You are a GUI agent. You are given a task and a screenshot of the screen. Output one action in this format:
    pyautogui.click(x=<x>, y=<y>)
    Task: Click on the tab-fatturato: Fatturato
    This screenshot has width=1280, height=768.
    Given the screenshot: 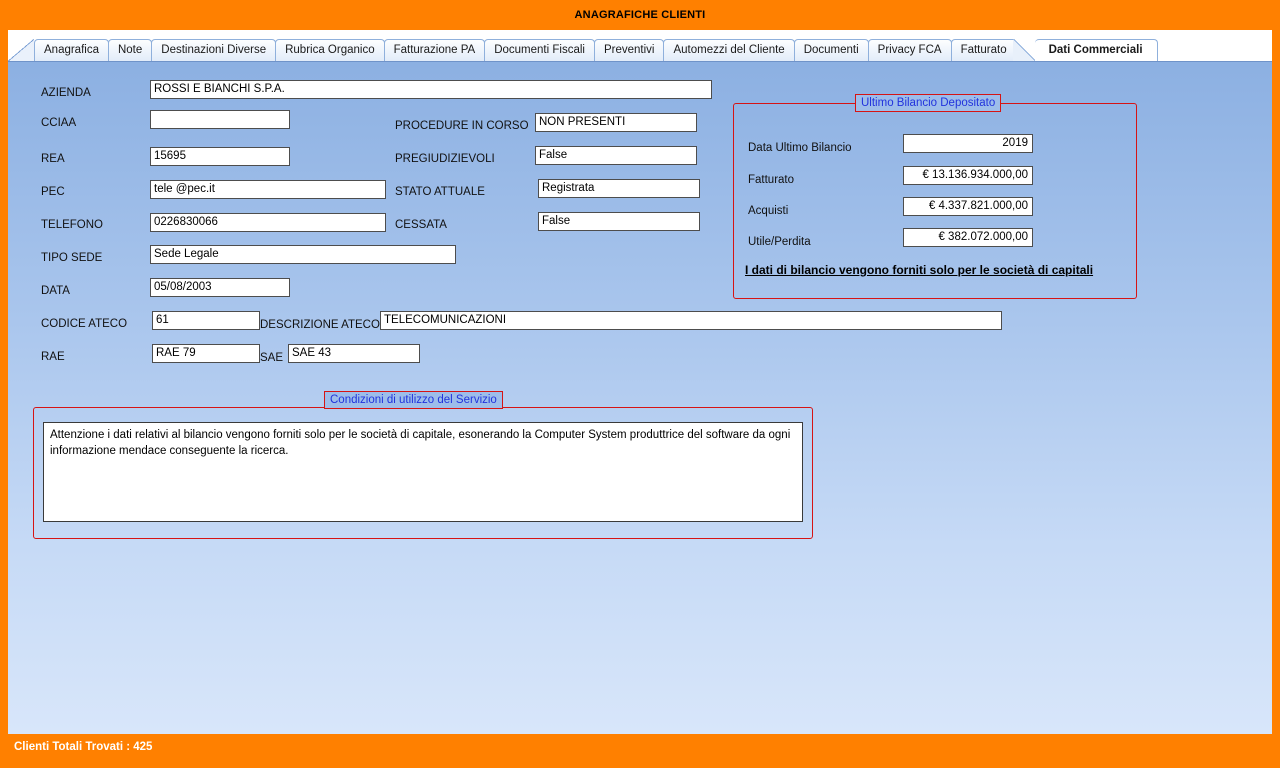 What is the action you would take?
    pyautogui.click(x=981, y=50)
    